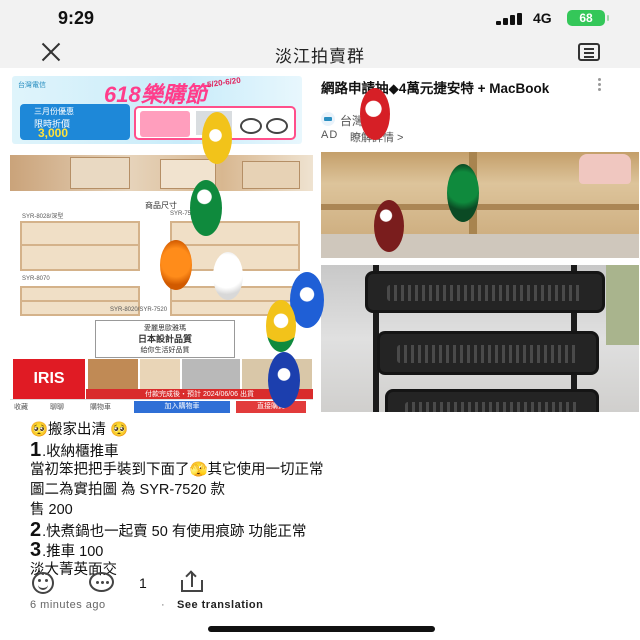  Describe the element at coordinates (192, 582) in the screenshot. I see `share-icon` at that location.